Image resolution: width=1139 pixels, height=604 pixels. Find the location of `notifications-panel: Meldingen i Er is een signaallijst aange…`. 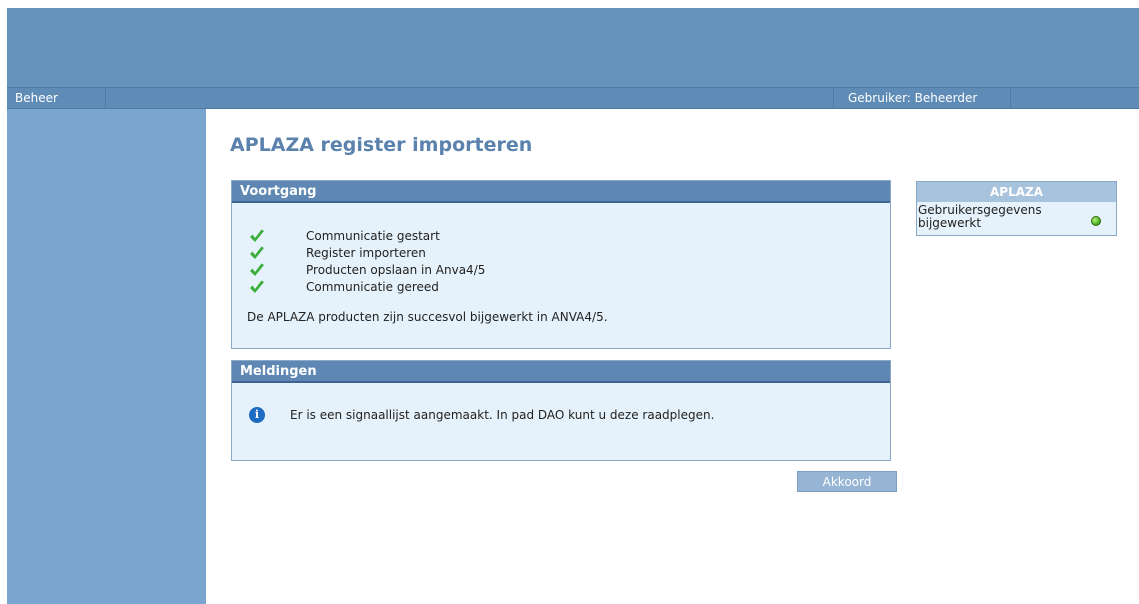

notifications-panel: Meldingen i Er is een signaallijst aange… is located at coordinates (561, 410).